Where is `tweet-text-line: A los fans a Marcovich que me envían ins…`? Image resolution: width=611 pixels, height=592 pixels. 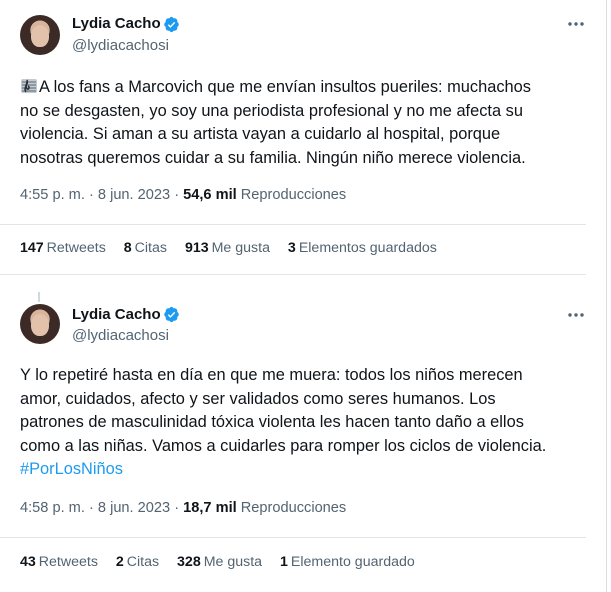
tweet-text-line: A los fans a Marcovich que me envían ins… is located at coordinates (285, 87).